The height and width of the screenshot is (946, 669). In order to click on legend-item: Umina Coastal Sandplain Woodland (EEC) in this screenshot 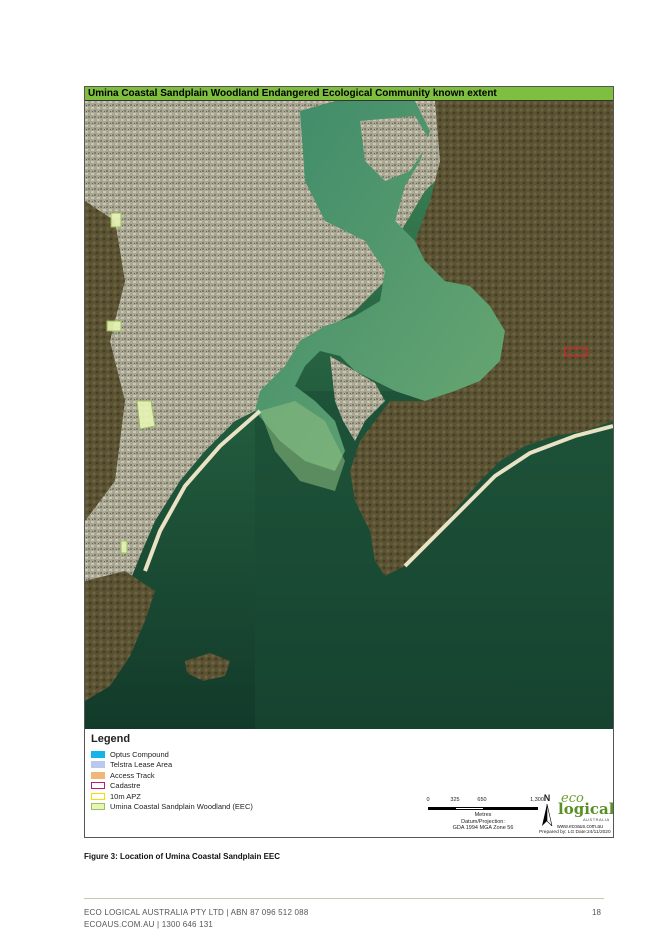, I will do `click(172, 807)`.